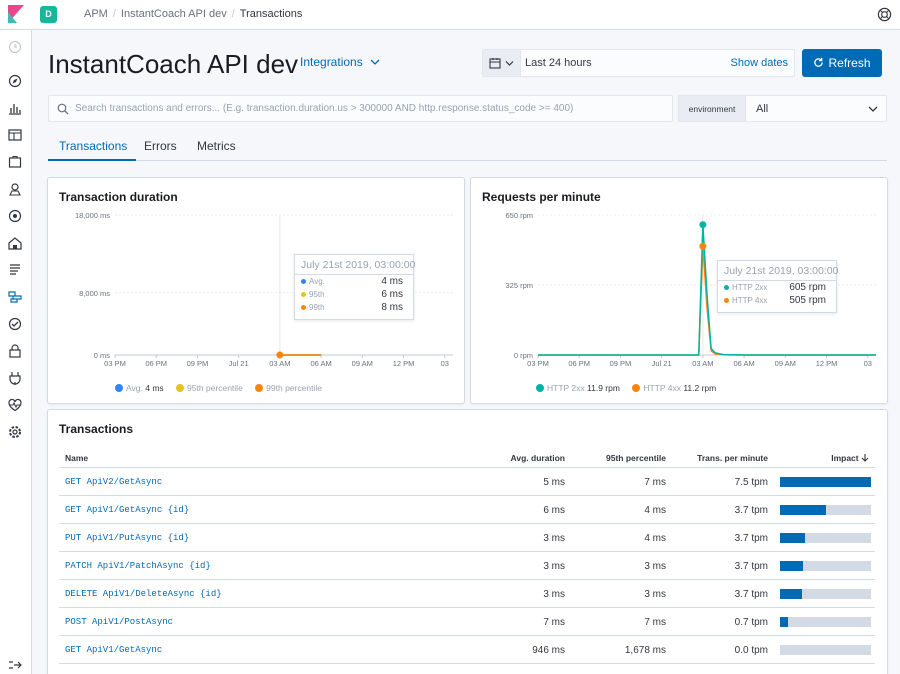 This screenshot has height=674, width=900. Describe the element at coordinates (15, 432) in the screenshot. I see `management-icon` at that location.